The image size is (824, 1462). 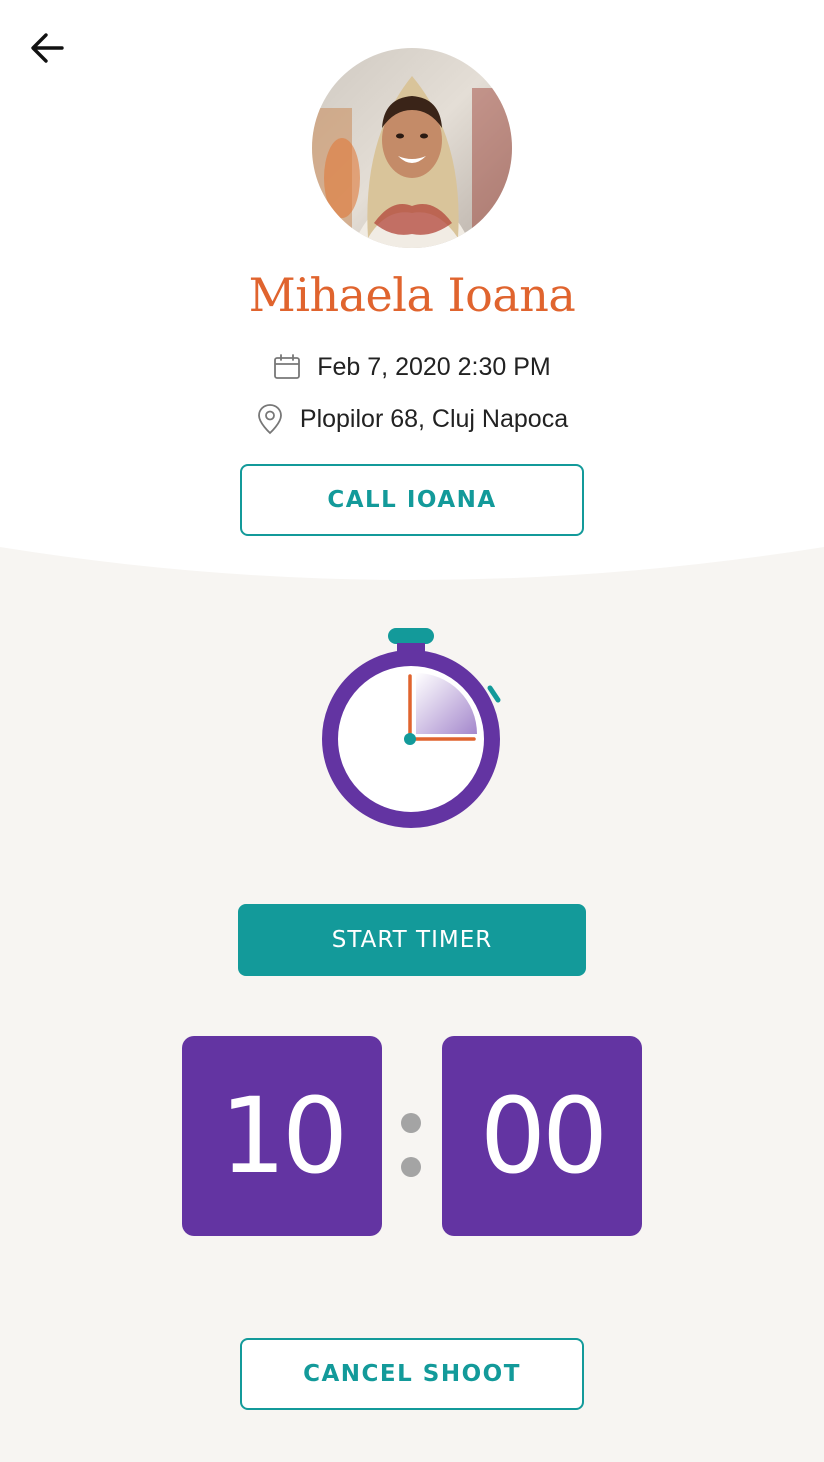 What do you see at coordinates (412, 500) in the screenshot?
I see `call-button: CALL IOANA` at bounding box center [412, 500].